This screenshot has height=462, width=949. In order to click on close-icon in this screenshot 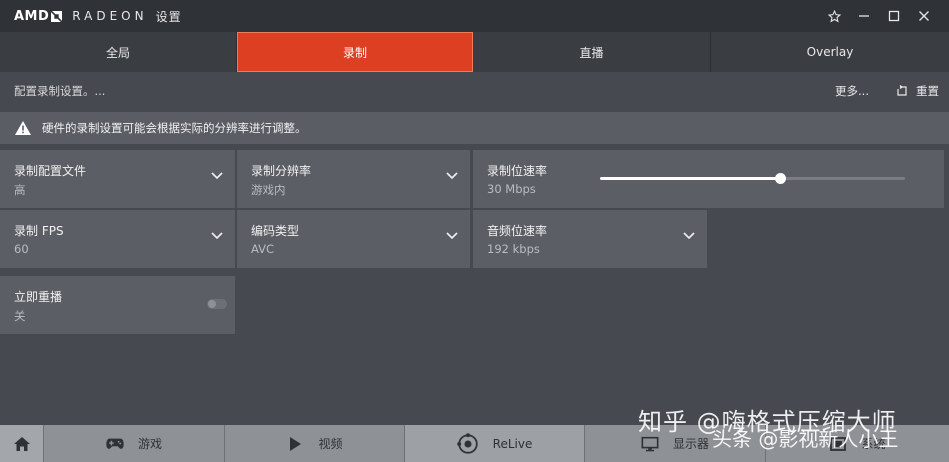, I will do `click(924, 16)`.